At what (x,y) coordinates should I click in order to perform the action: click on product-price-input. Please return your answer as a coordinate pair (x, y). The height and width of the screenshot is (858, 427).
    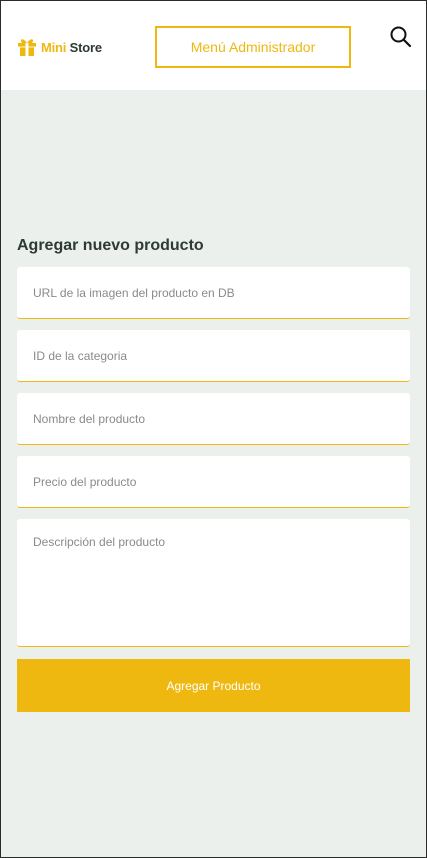
    Looking at the image, I should click on (213, 482).